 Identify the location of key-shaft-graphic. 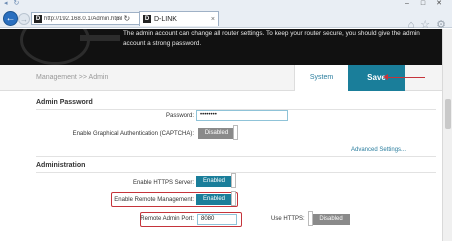
(100, 38).